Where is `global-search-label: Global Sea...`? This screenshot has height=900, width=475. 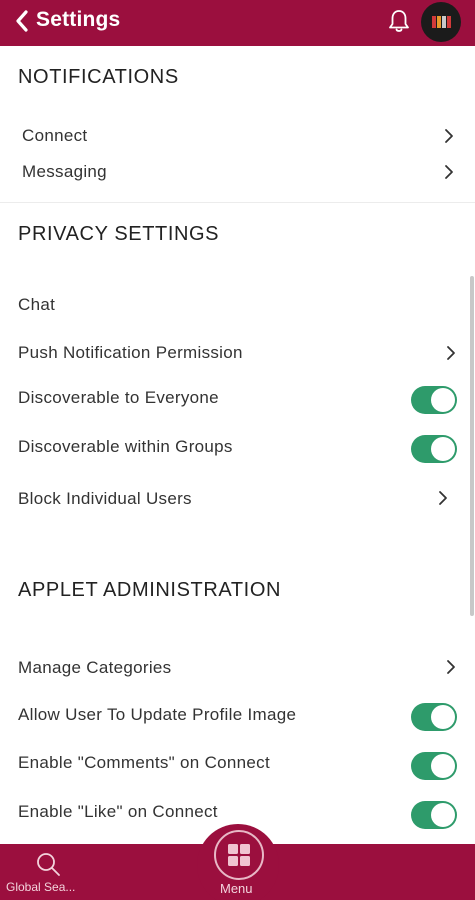
global-search-label: Global Sea... is located at coordinates (40, 887).